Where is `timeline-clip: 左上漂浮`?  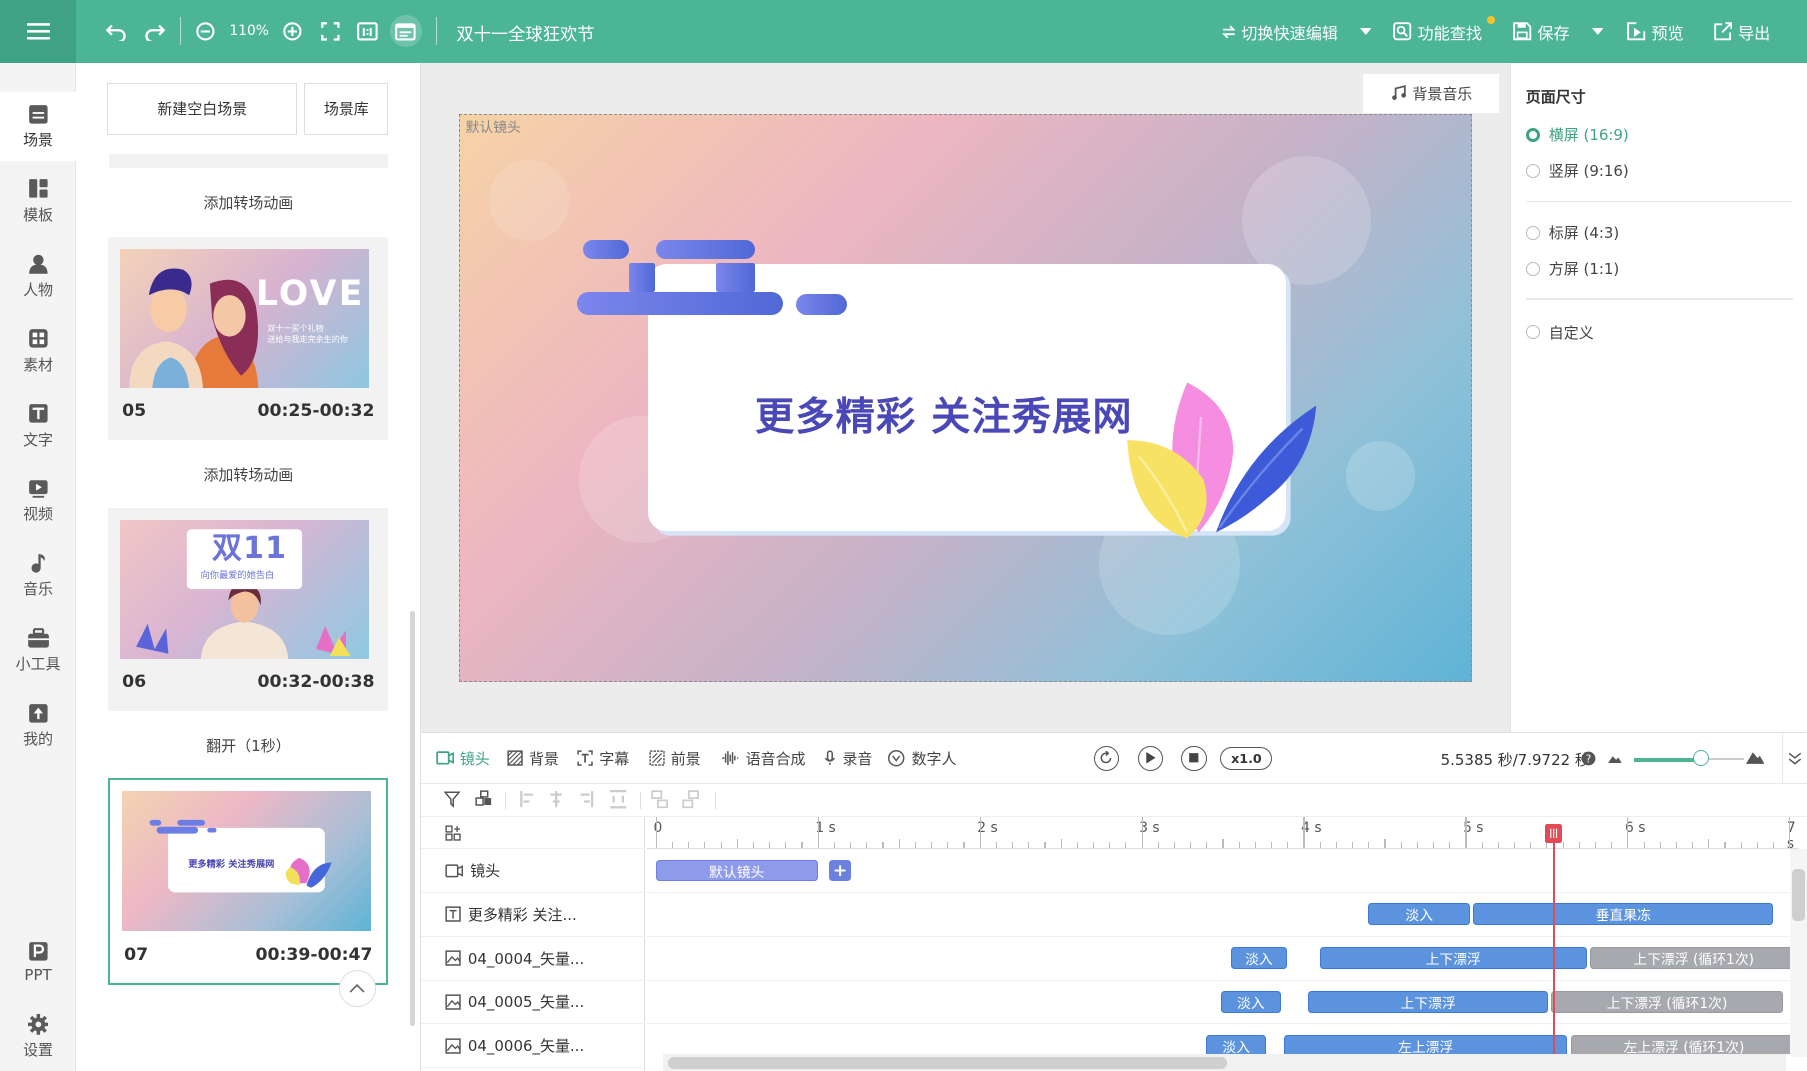
timeline-clip: 左上漂浮 is located at coordinates (1426, 1044).